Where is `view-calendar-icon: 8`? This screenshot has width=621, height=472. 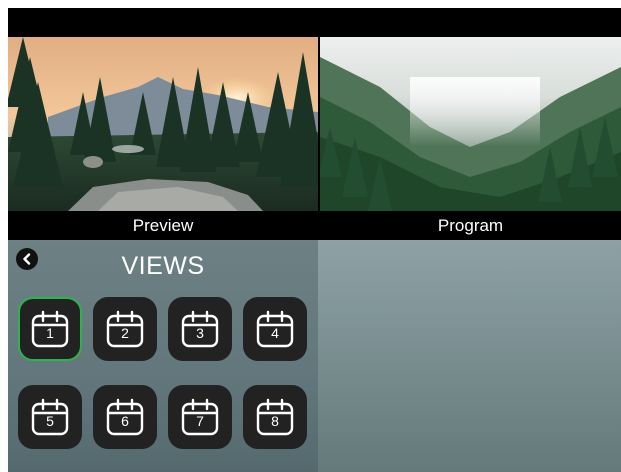
view-calendar-icon: 8 is located at coordinates (275, 417).